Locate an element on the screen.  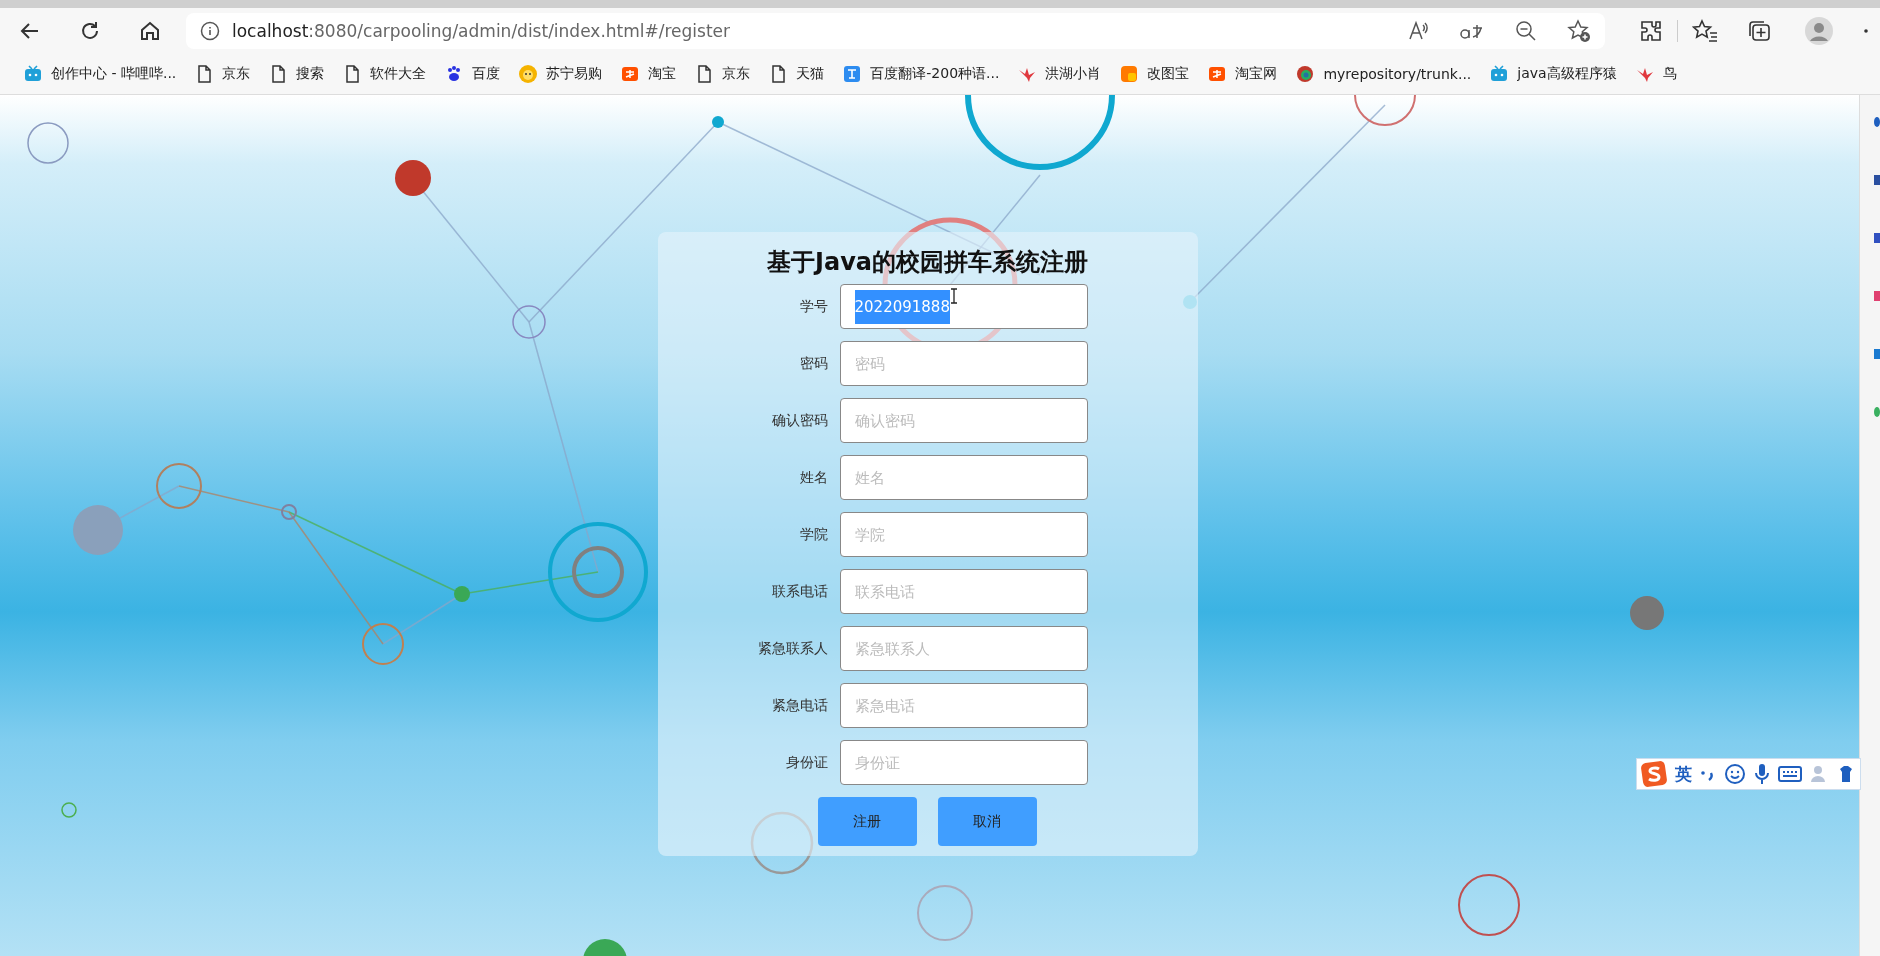
bookmark: 淘宝网 is located at coordinates (1242, 74).